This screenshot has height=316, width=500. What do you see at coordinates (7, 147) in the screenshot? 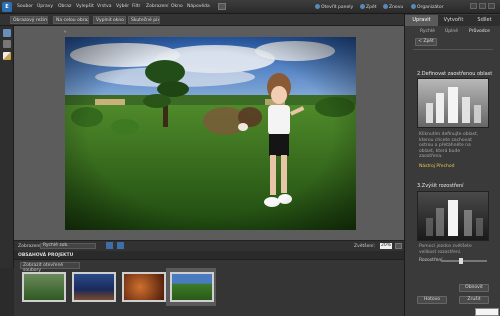
I see `toolbox` at bounding box center [7, 147].